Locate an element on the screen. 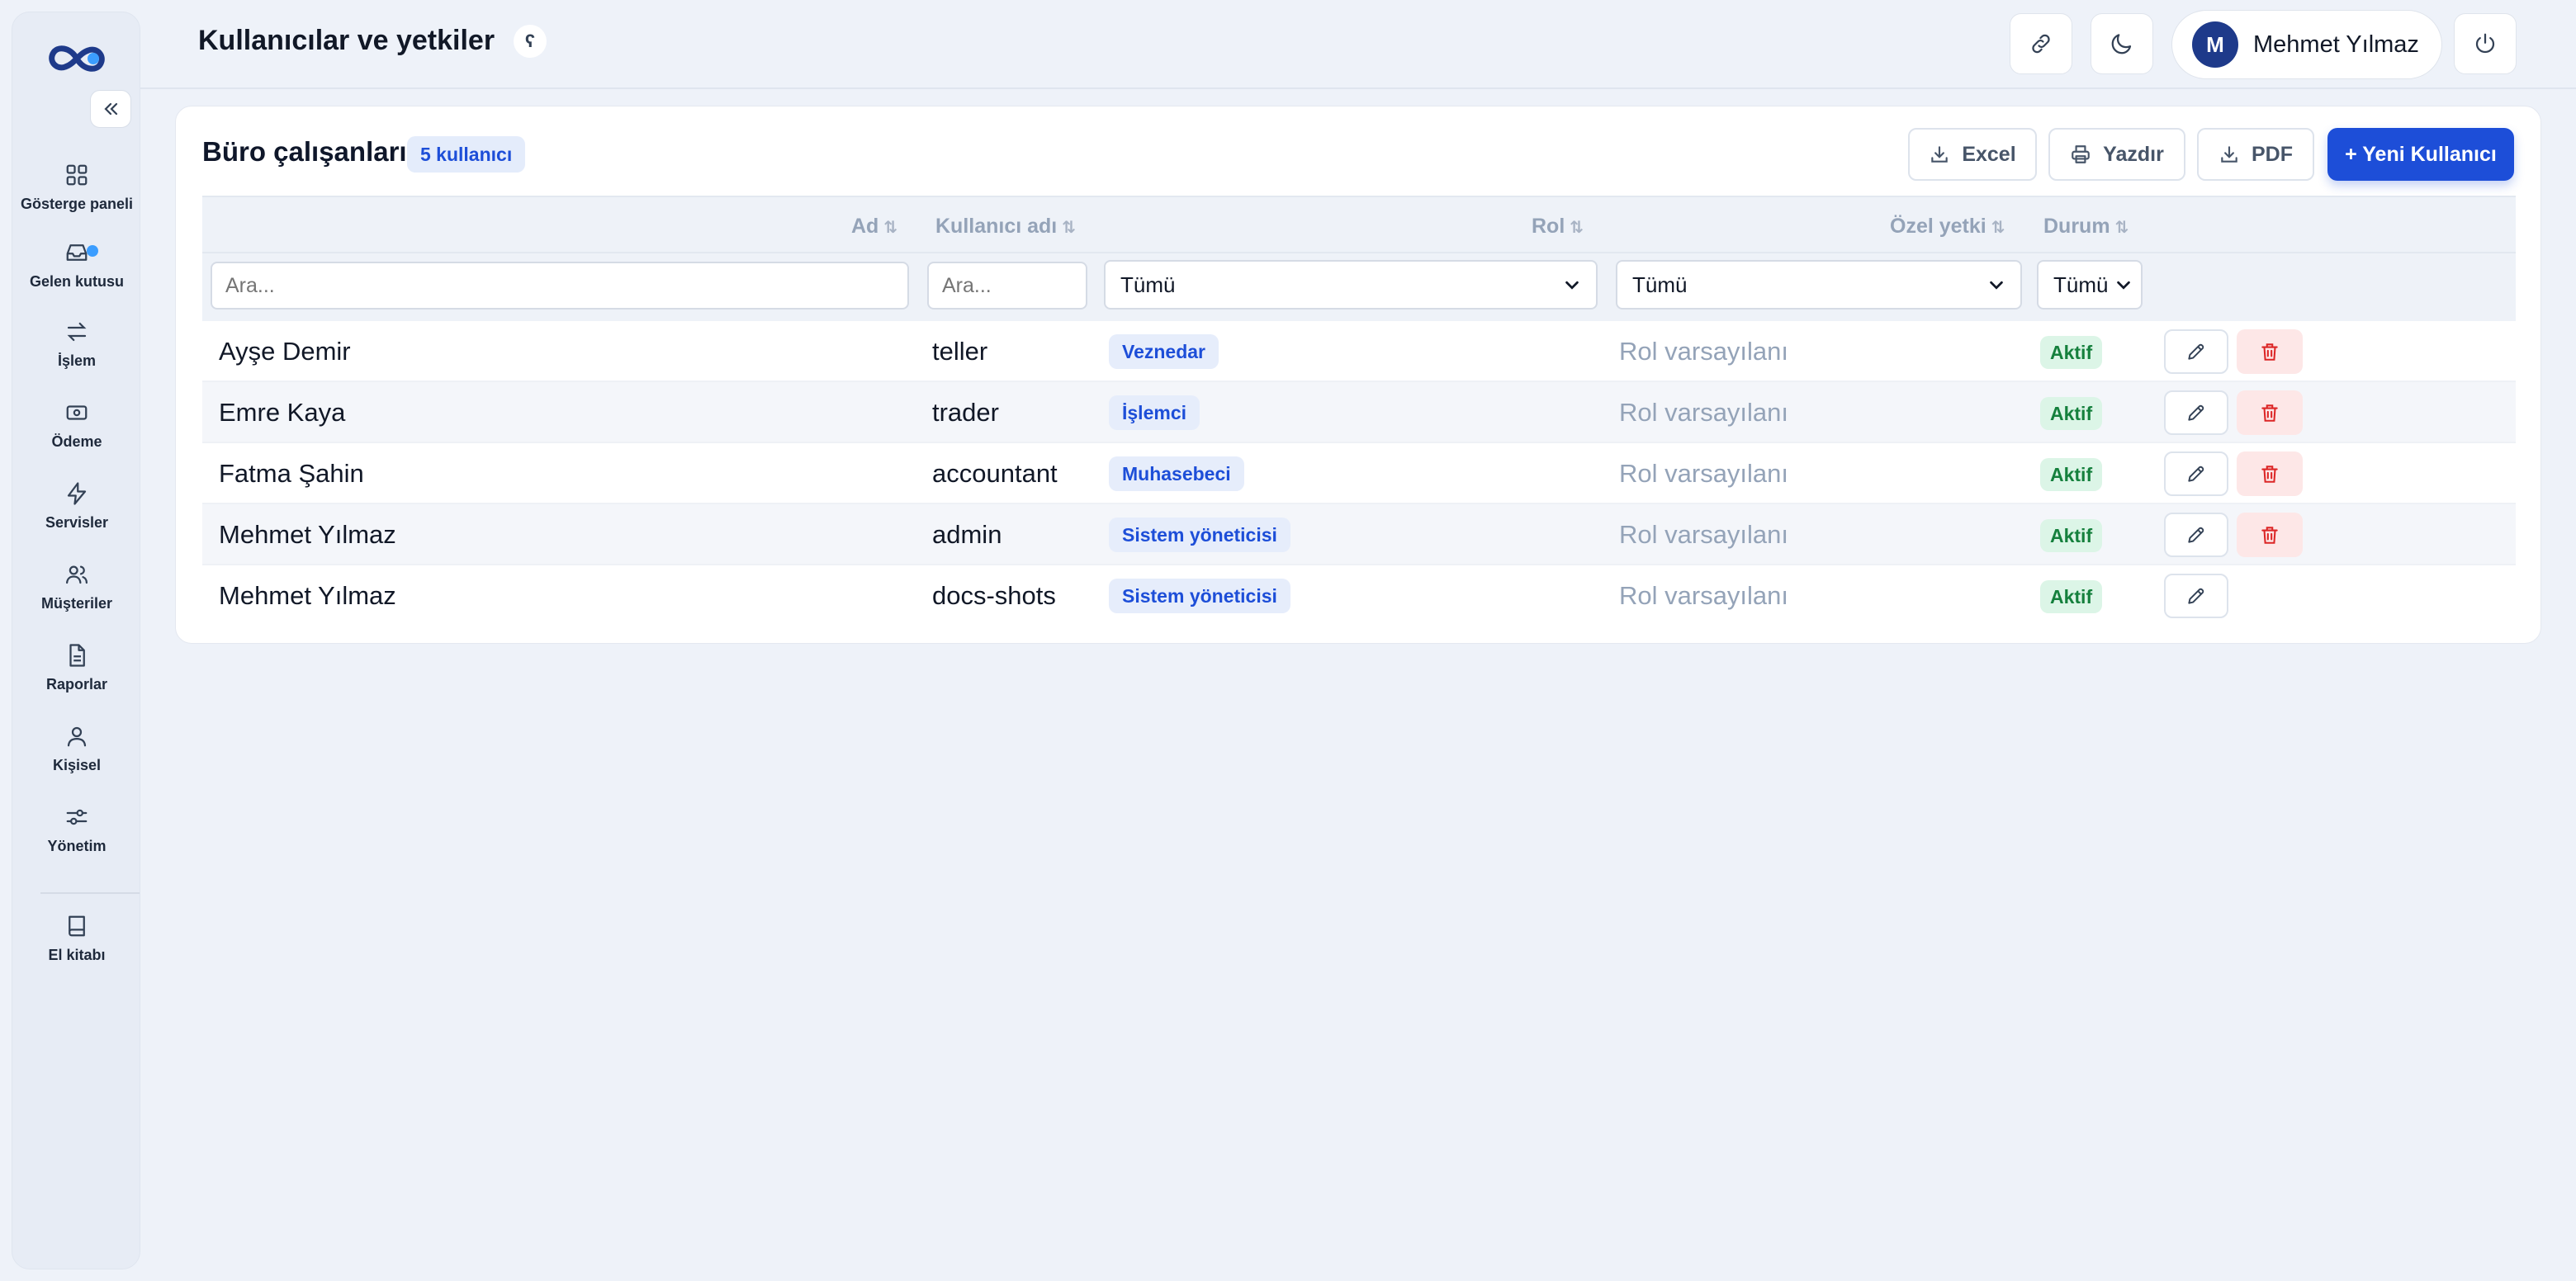  print-label: Yazdır is located at coordinates (2133, 154).